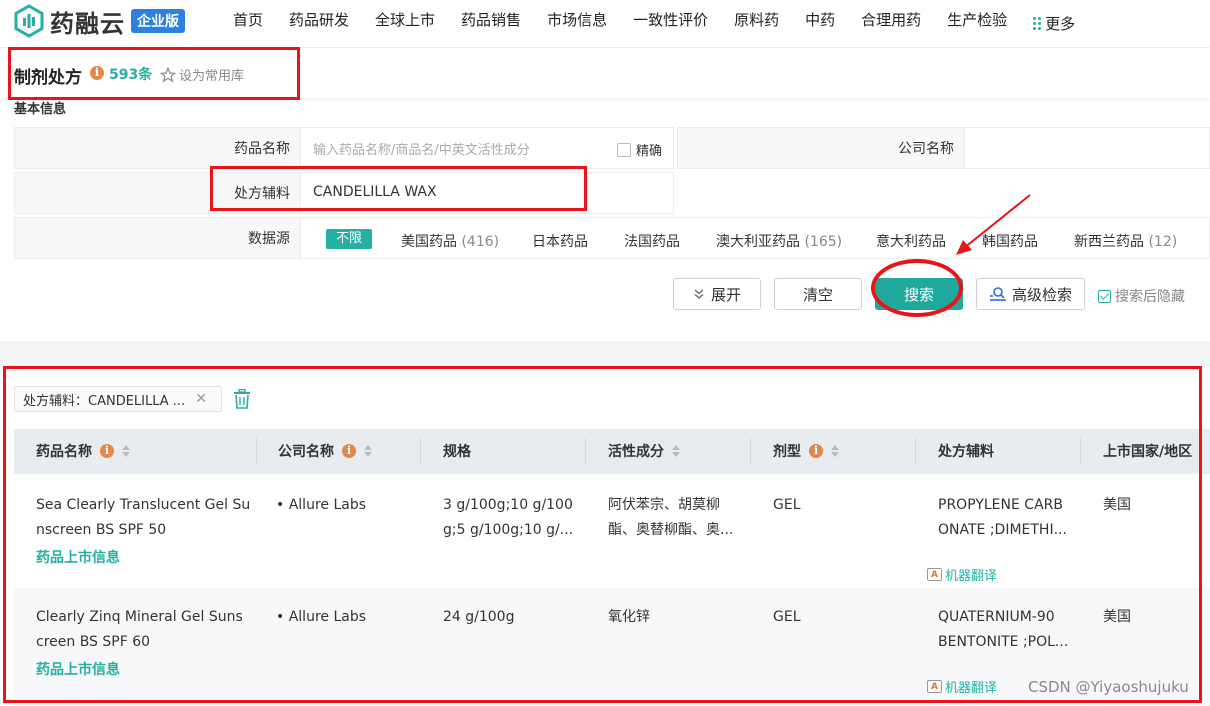 This screenshot has width=1210, height=706. I want to click on column-header-excipients: 处方辅料, so click(966, 451).